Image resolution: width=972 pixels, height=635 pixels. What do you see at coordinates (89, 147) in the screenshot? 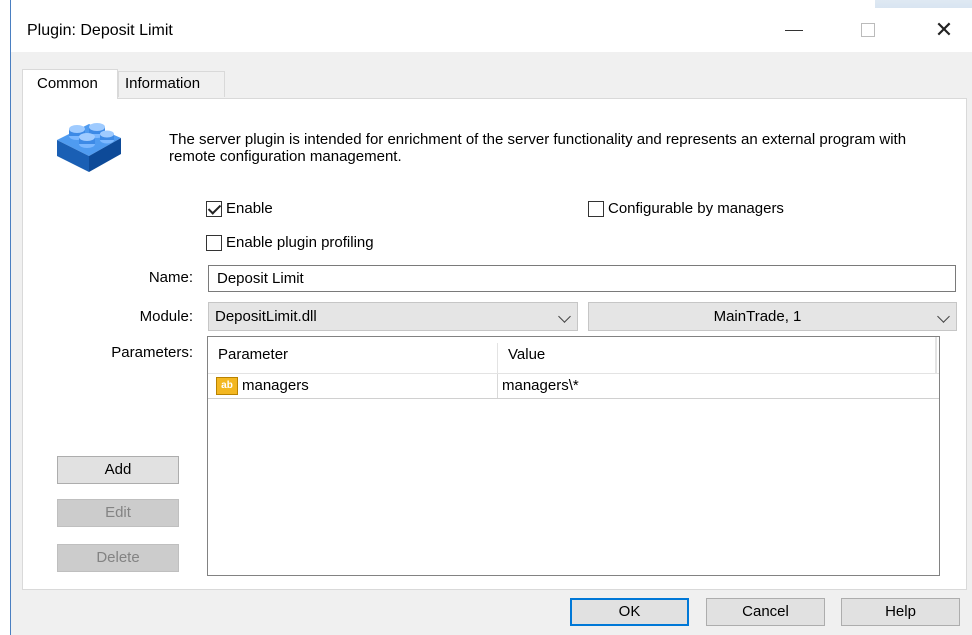
I see `plugin-lego-icon` at bounding box center [89, 147].